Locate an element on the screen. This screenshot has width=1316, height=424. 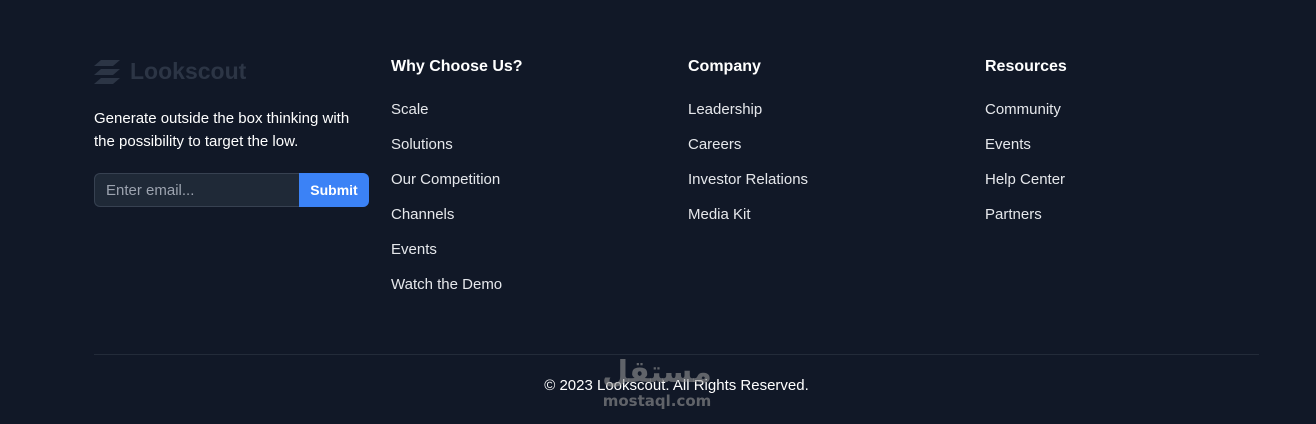
footer-link-help-center: Help Center is located at coordinates (1025, 179).